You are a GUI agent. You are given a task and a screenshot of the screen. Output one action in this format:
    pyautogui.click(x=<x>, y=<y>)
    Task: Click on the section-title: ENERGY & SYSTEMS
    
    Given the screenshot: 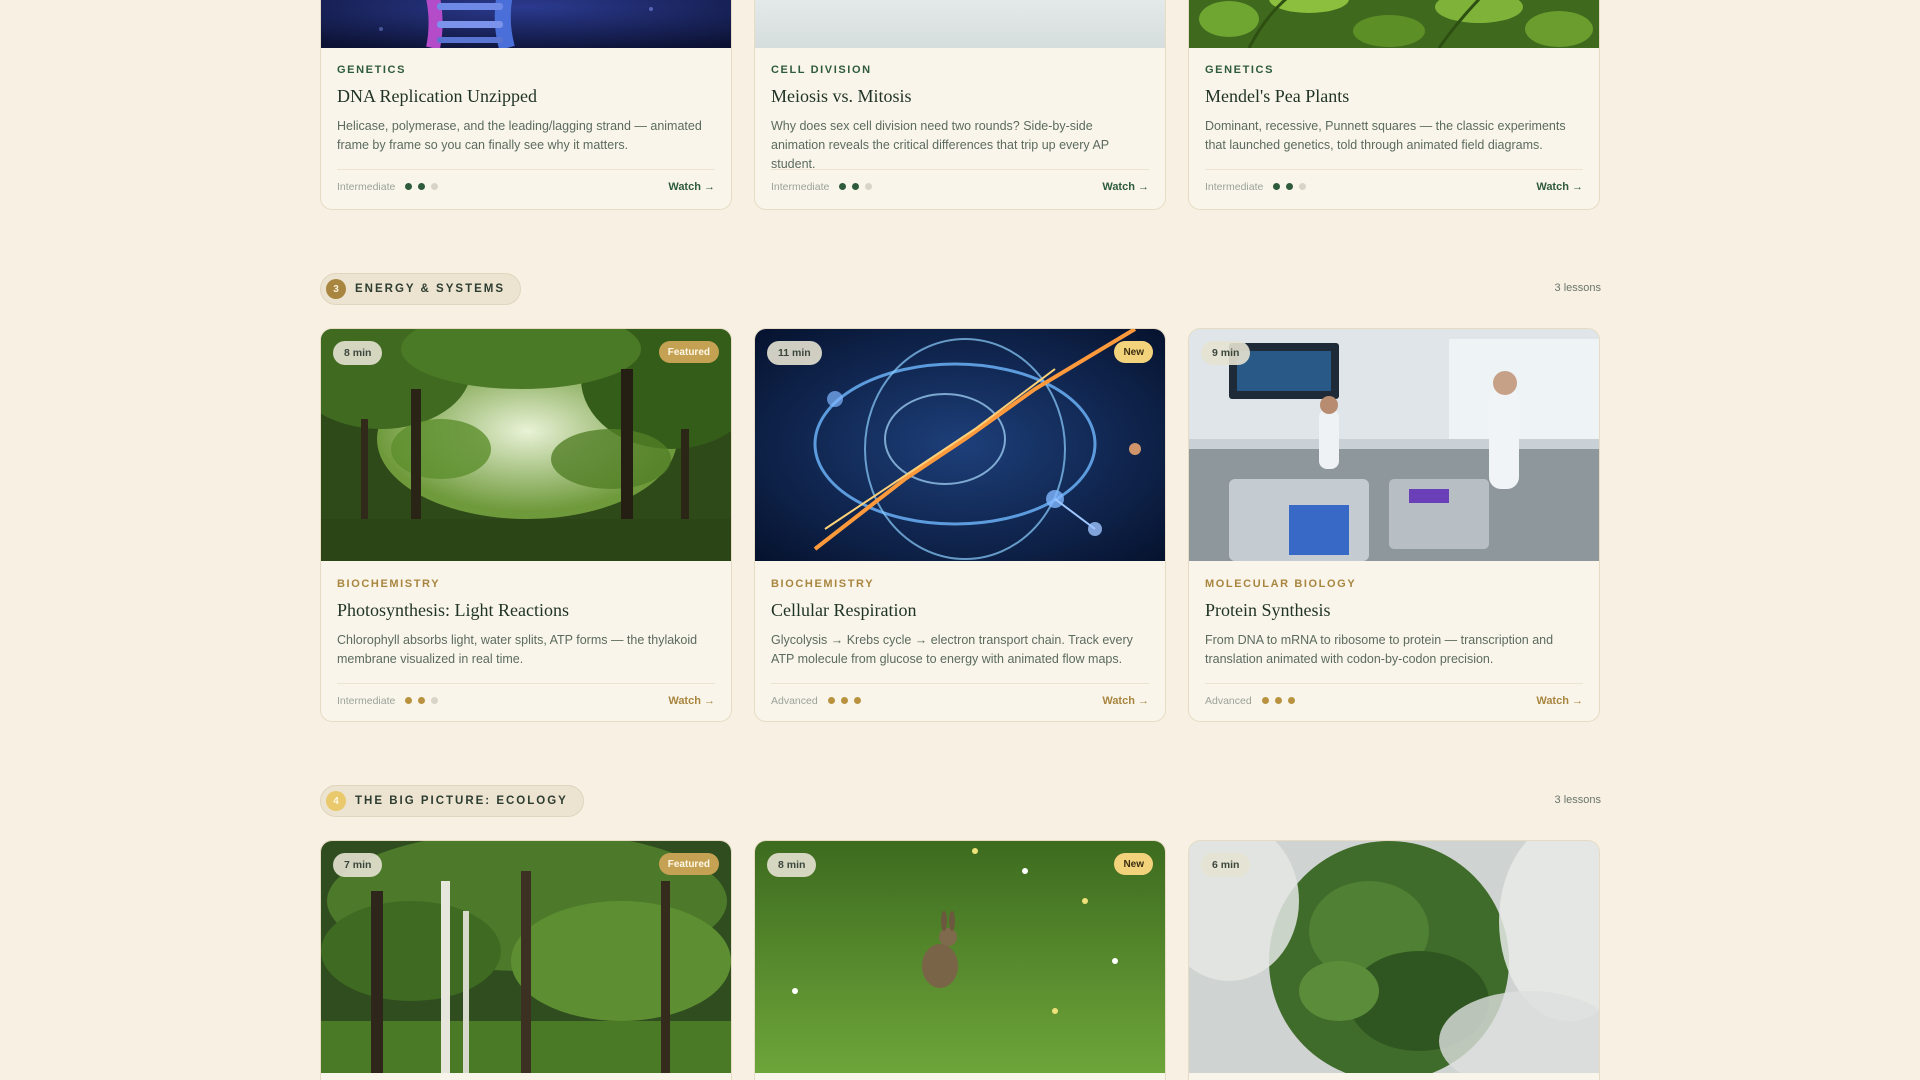 What is the action you would take?
    pyautogui.click(x=430, y=289)
    